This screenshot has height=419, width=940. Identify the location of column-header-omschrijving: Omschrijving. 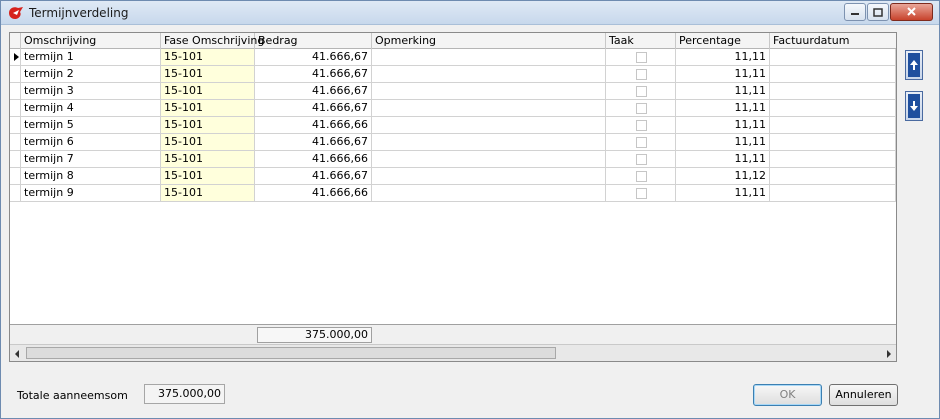
(91, 41).